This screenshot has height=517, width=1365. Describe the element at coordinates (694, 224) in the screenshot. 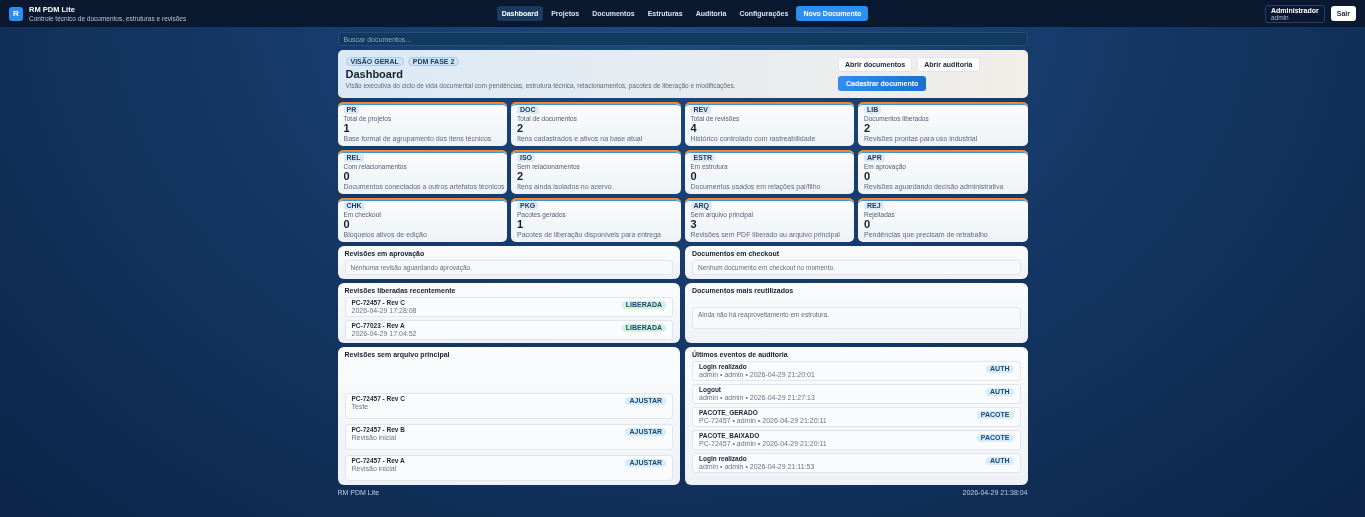

I see `stat-value: 3` at that location.